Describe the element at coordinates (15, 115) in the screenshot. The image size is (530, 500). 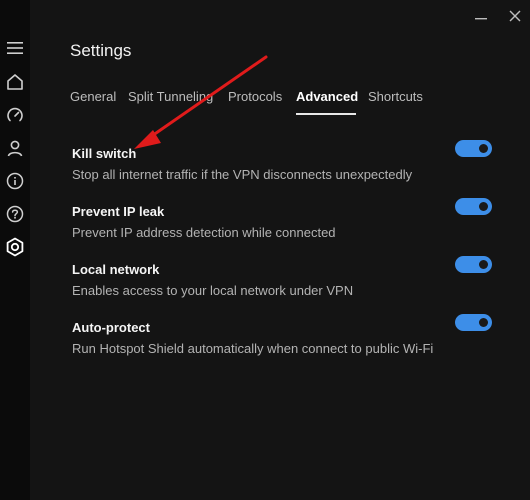
I see `speedometer-icon` at that location.